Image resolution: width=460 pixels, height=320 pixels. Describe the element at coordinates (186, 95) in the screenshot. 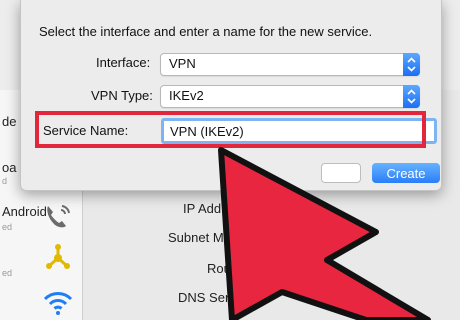

I see `vpn-type-value: IKEv2` at that location.